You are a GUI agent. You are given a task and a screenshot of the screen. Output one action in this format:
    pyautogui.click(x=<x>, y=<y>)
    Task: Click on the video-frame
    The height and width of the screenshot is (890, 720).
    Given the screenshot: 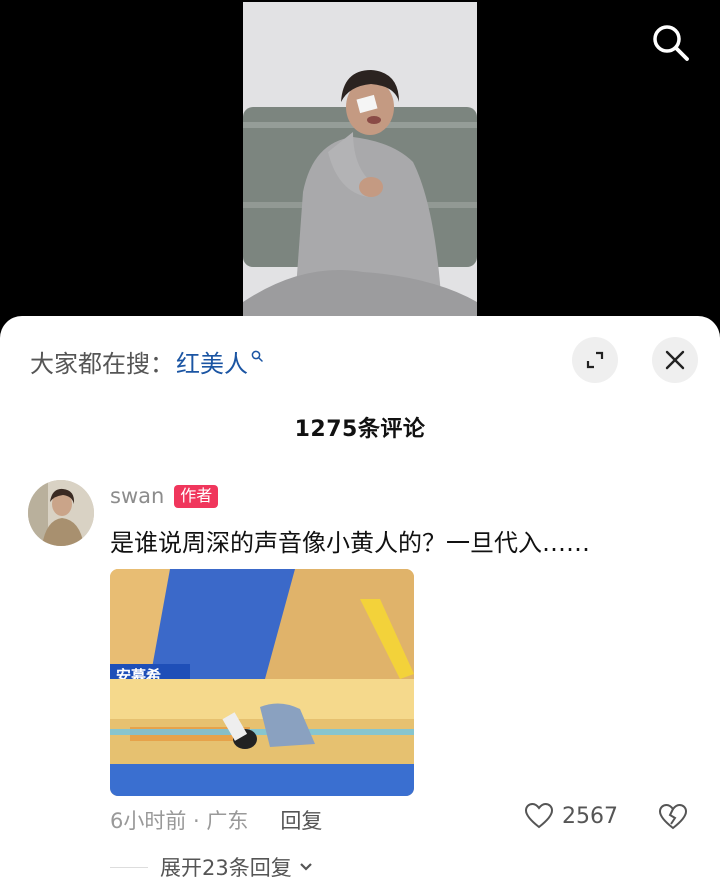 What is the action you would take?
    pyautogui.click(x=360, y=166)
    